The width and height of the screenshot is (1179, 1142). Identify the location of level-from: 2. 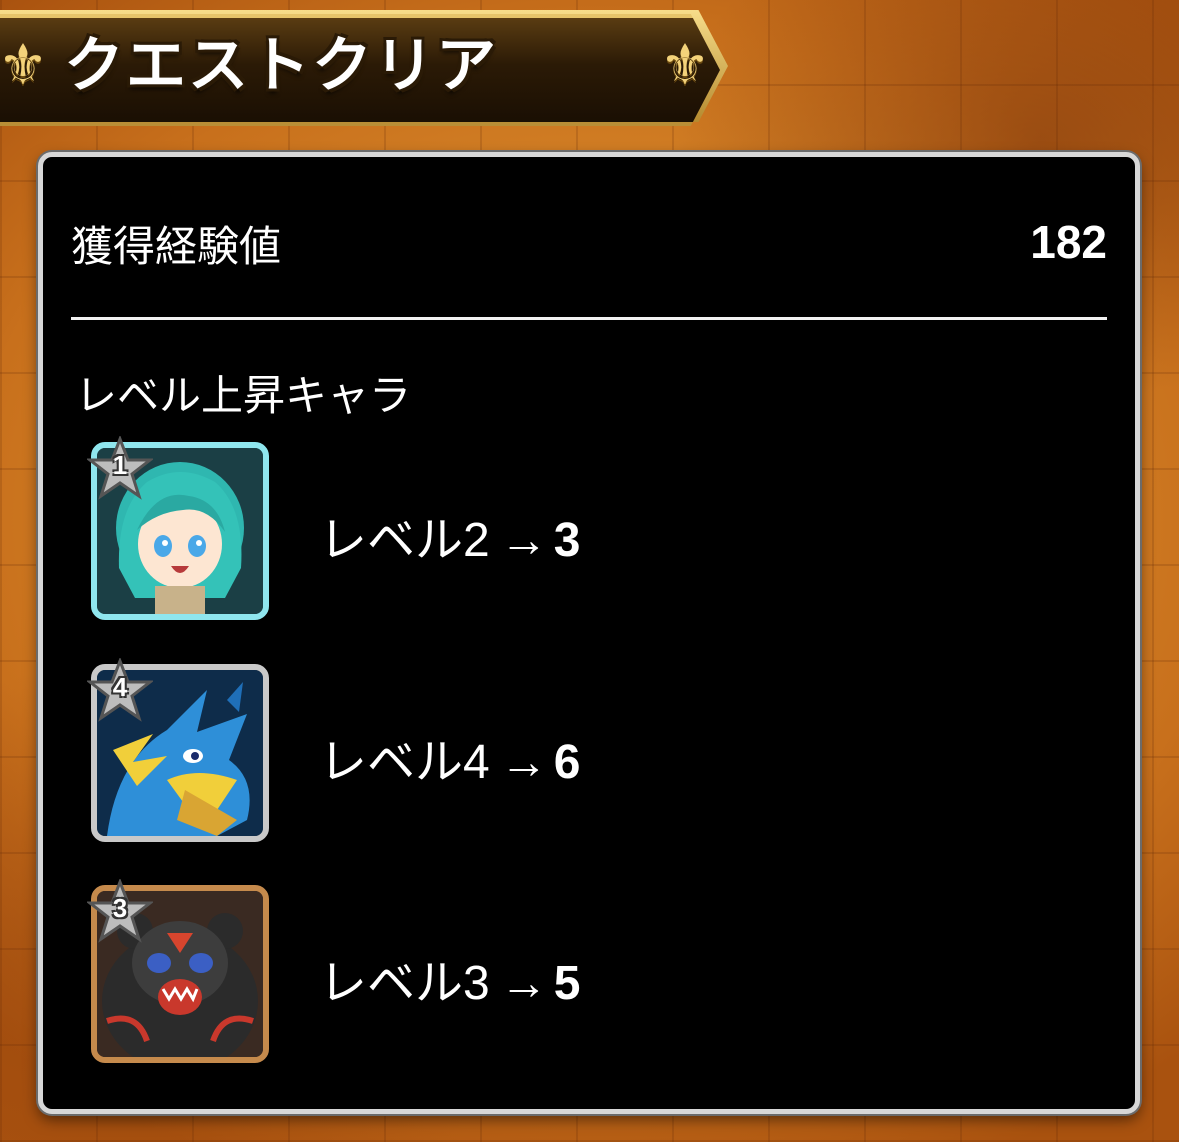
(476, 540).